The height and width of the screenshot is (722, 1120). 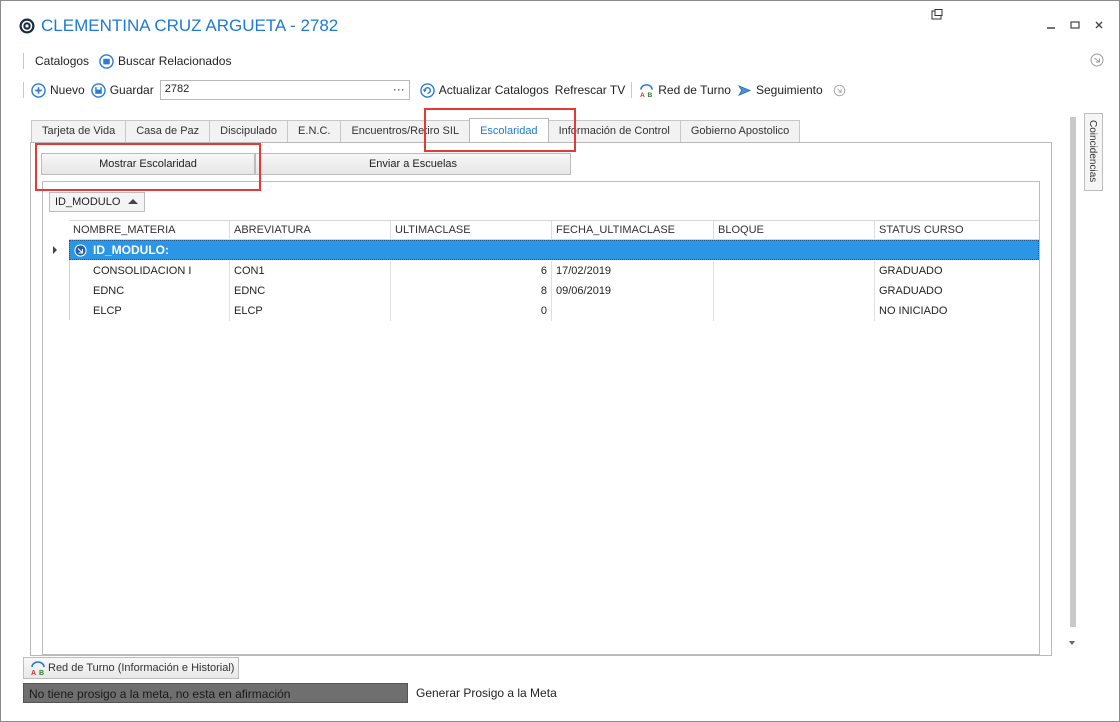 I want to click on minimize-icon, so click(x=1051, y=25).